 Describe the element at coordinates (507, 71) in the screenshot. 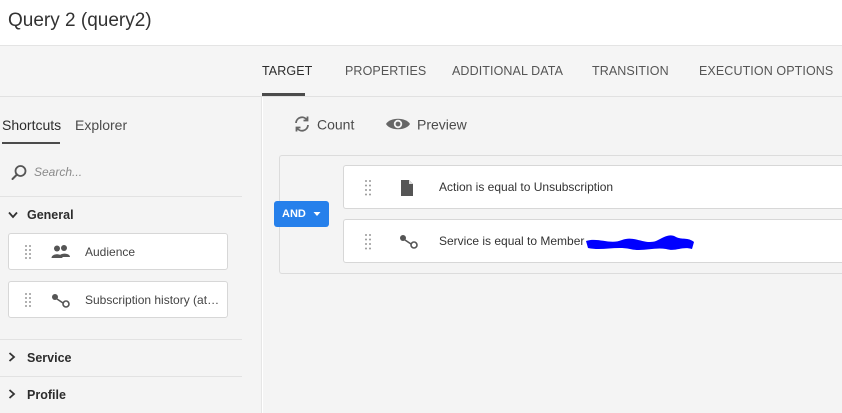

I see `tab-additional-data: ADDITIONAL DATA` at that location.